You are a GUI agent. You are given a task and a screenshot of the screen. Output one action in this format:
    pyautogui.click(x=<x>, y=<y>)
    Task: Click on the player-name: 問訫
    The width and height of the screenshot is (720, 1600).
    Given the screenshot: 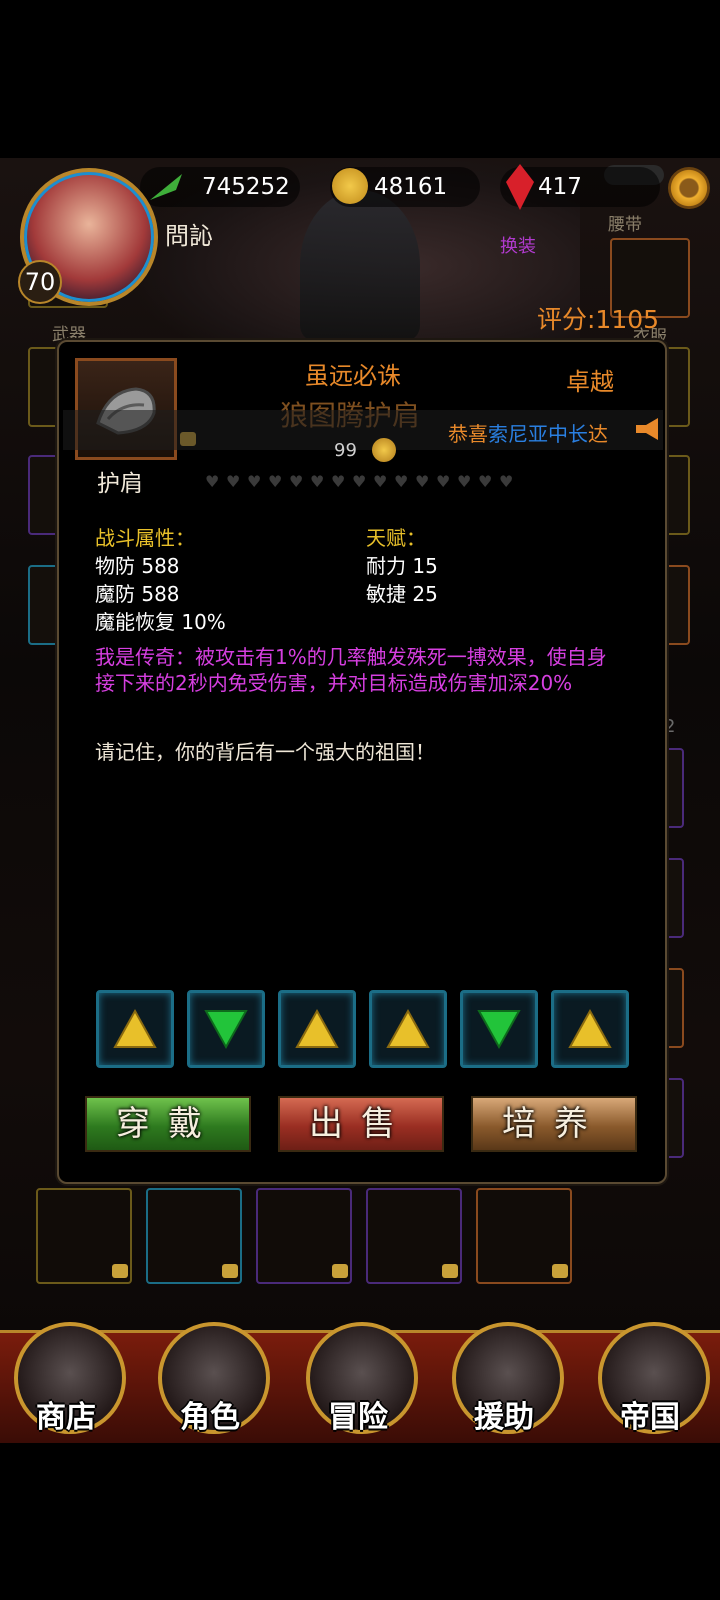 What is the action you would take?
    pyautogui.click(x=189, y=236)
    